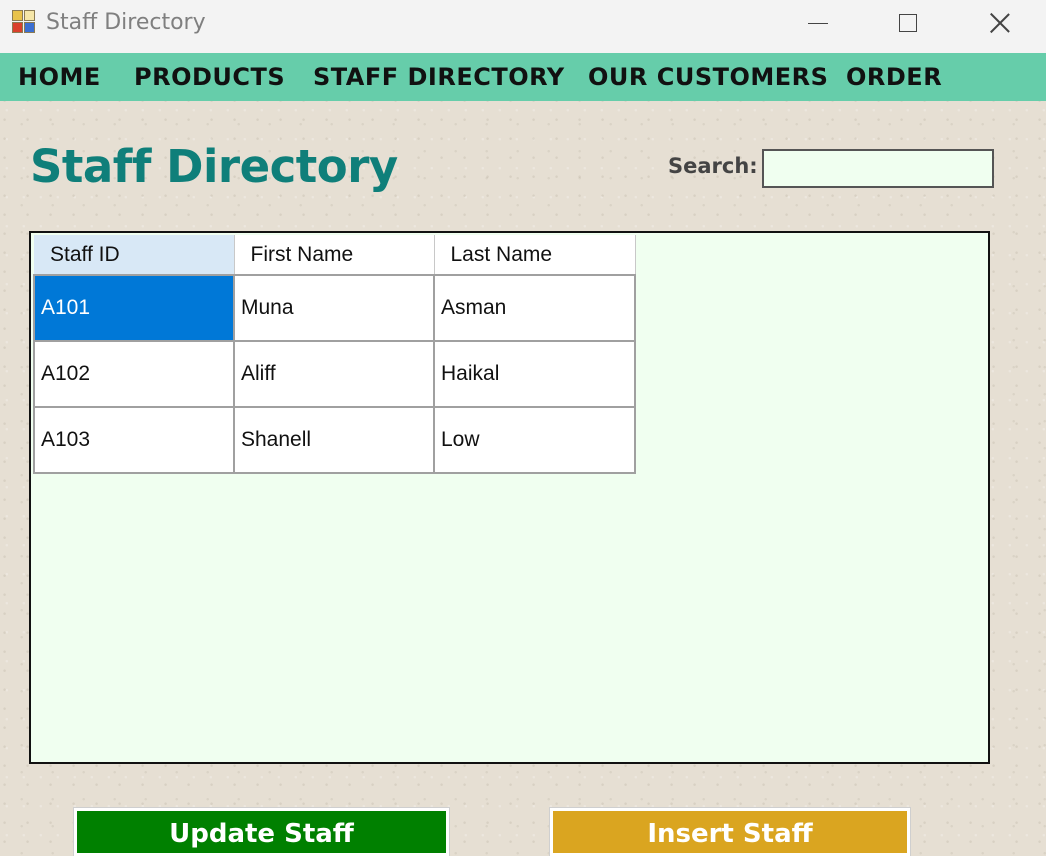 The width and height of the screenshot is (1046, 856). Describe the element at coordinates (134, 308) in the screenshot. I see `cell-staff-id: A101` at that location.